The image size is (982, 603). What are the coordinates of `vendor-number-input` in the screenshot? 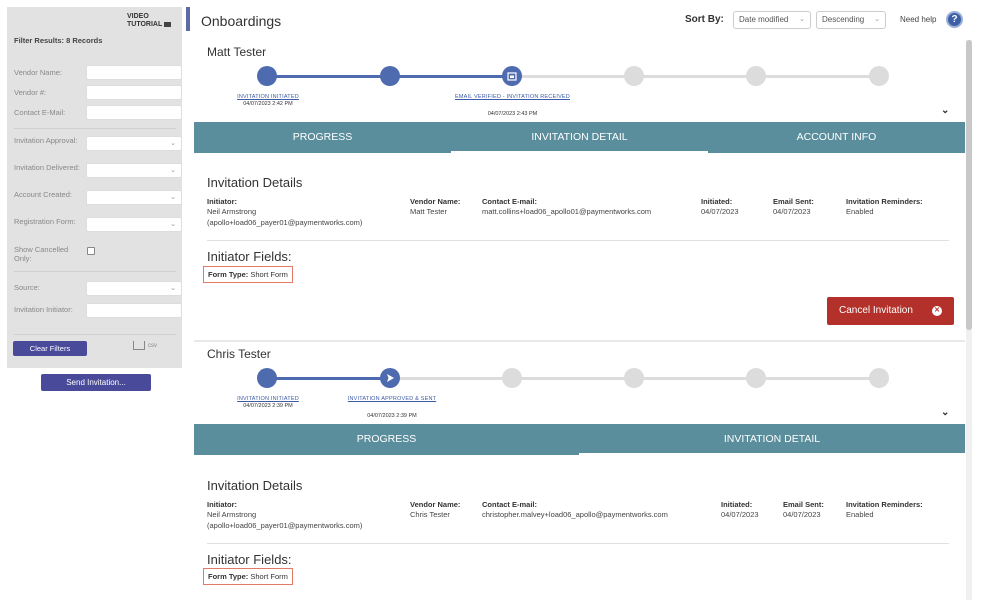 It's located at (134, 92).